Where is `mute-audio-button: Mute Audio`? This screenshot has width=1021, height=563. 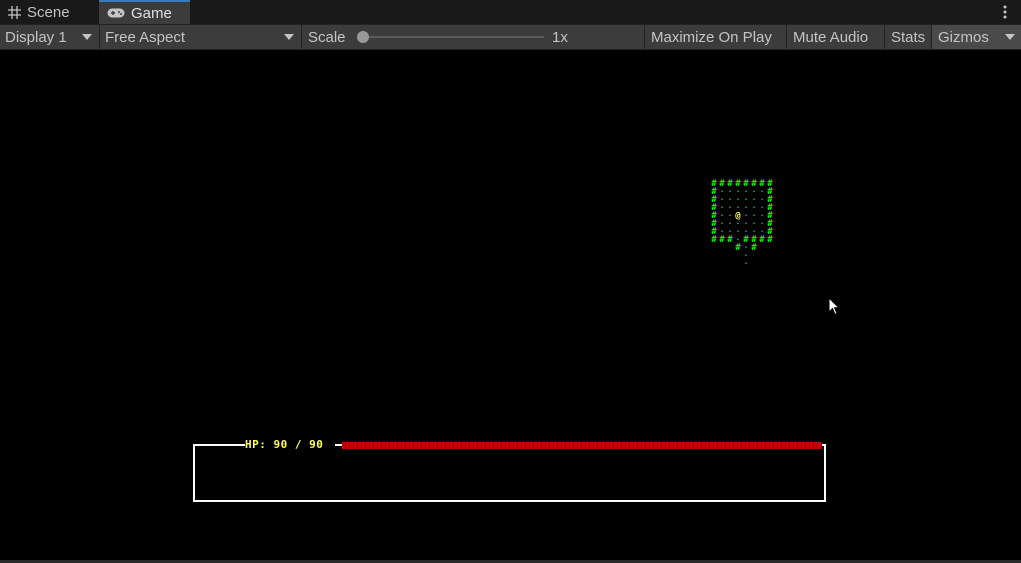
mute-audio-button: Mute Audio is located at coordinates (835, 37).